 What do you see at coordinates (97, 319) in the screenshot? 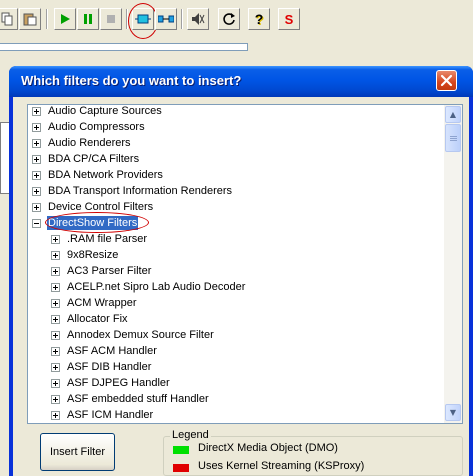
I see `tree-row-label: Allocator Fix` at bounding box center [97, 319].